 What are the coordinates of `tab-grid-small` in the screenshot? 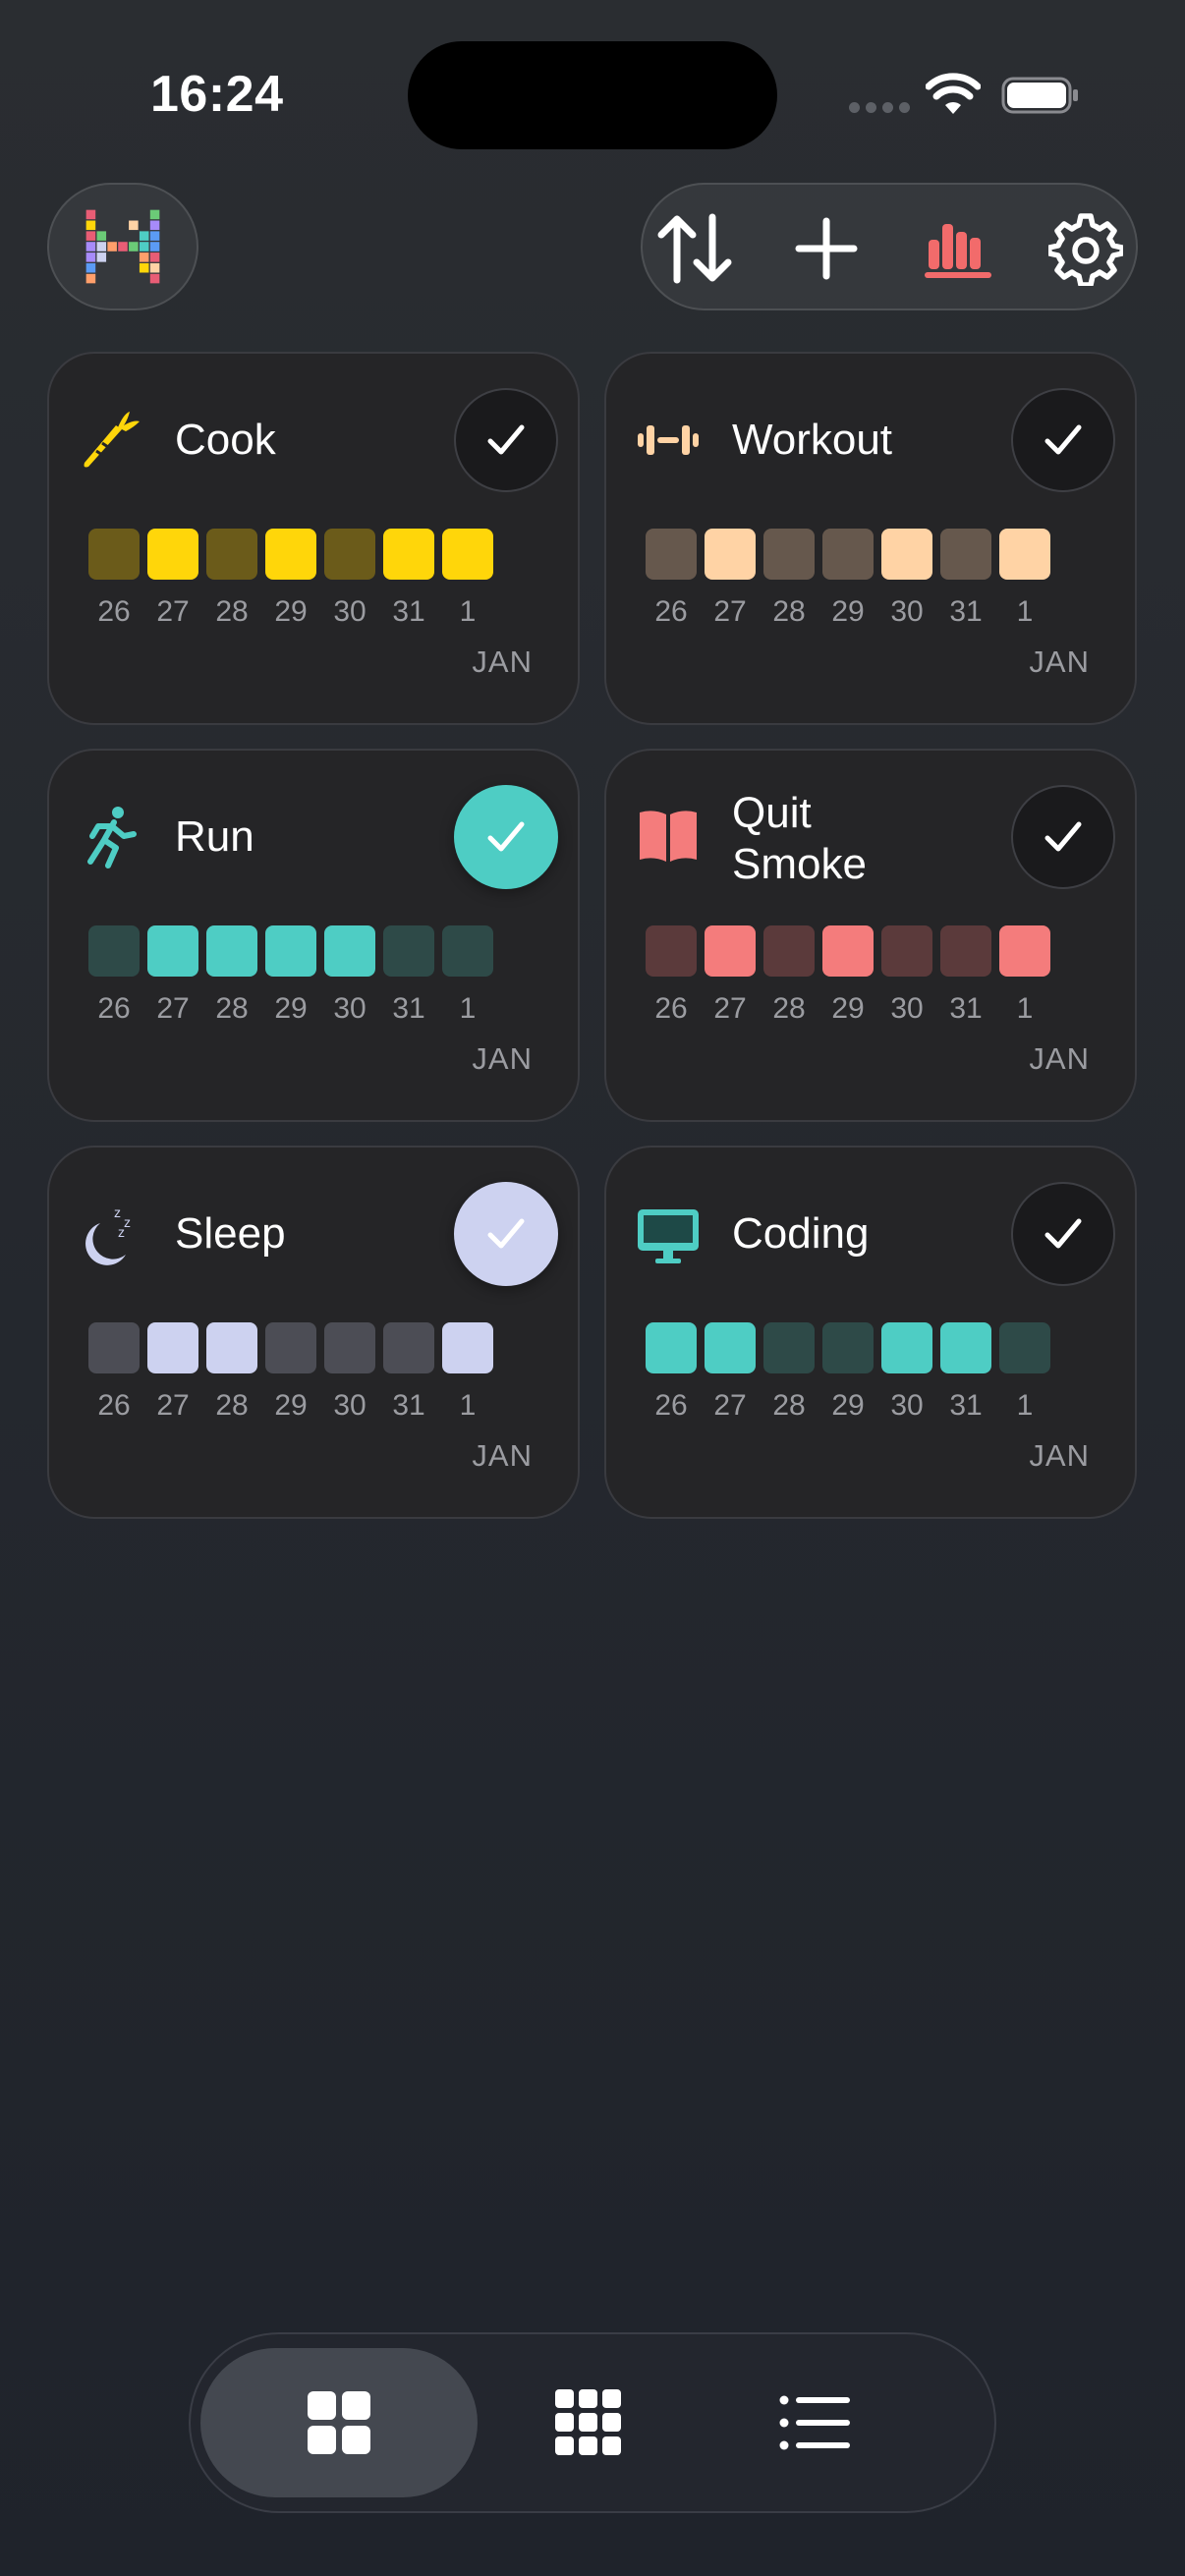 It's located at (589, 2422).